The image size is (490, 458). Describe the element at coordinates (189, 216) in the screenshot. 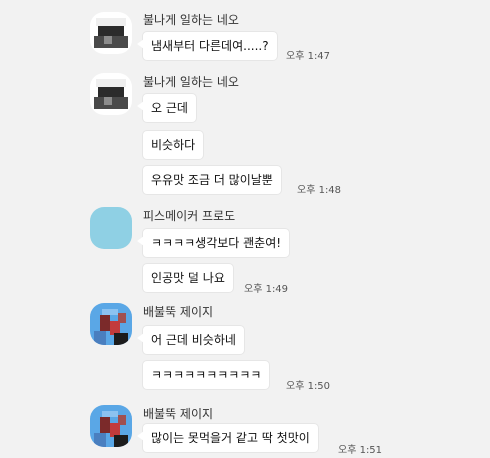

I see `sender-name: 피스메이커 프로도` at that location.